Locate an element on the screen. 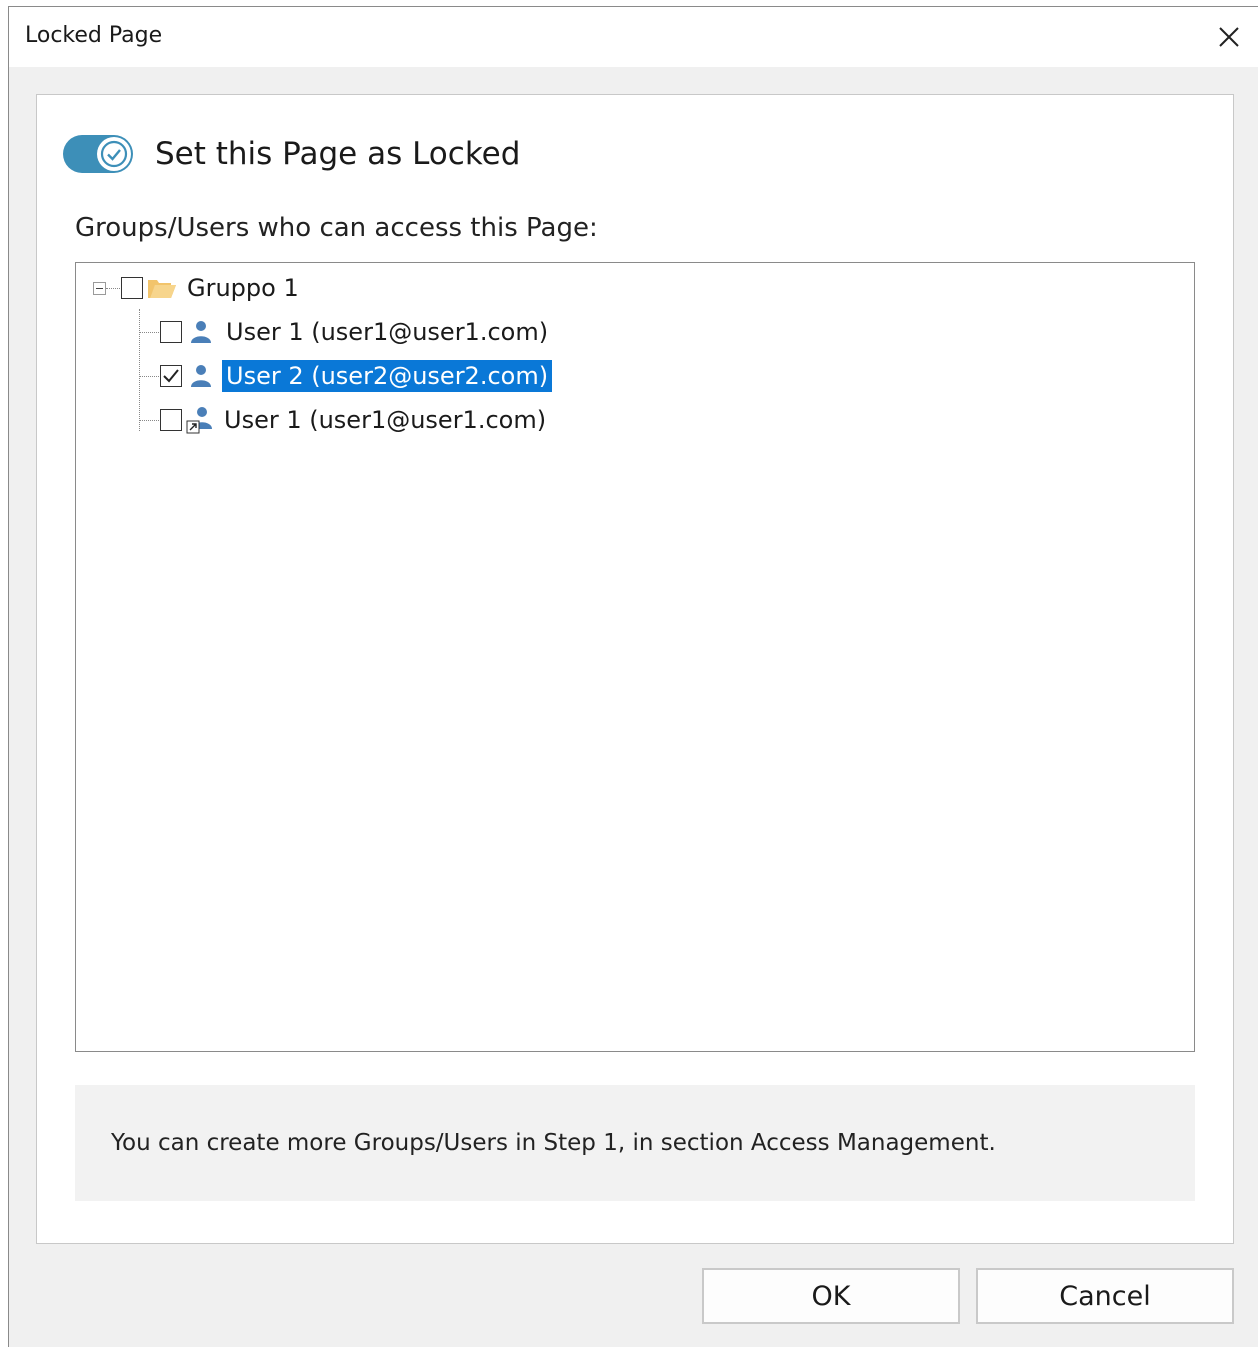 Image resolution: width=1258 pixels, height=1347 pixels. collapse-toggle is located at coordinates (99, 288).